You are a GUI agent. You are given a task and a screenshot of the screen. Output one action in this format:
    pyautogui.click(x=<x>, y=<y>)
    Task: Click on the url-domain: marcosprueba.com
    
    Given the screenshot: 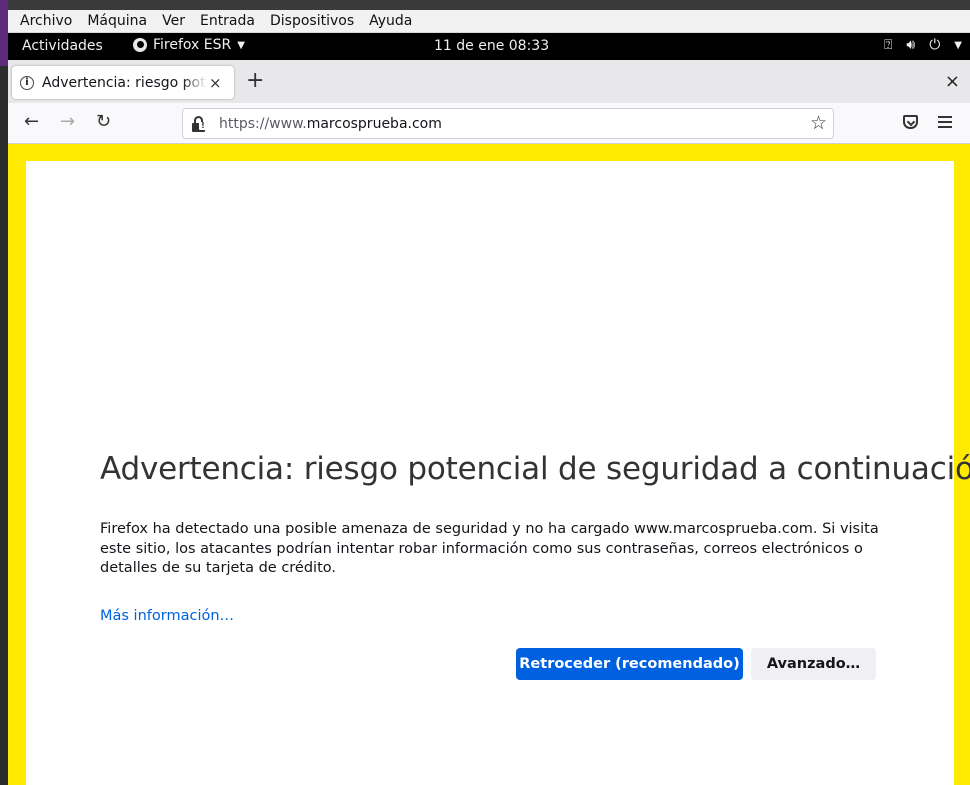 What is the action you would take?
    pyautogui.click(x=374, y=123)
    